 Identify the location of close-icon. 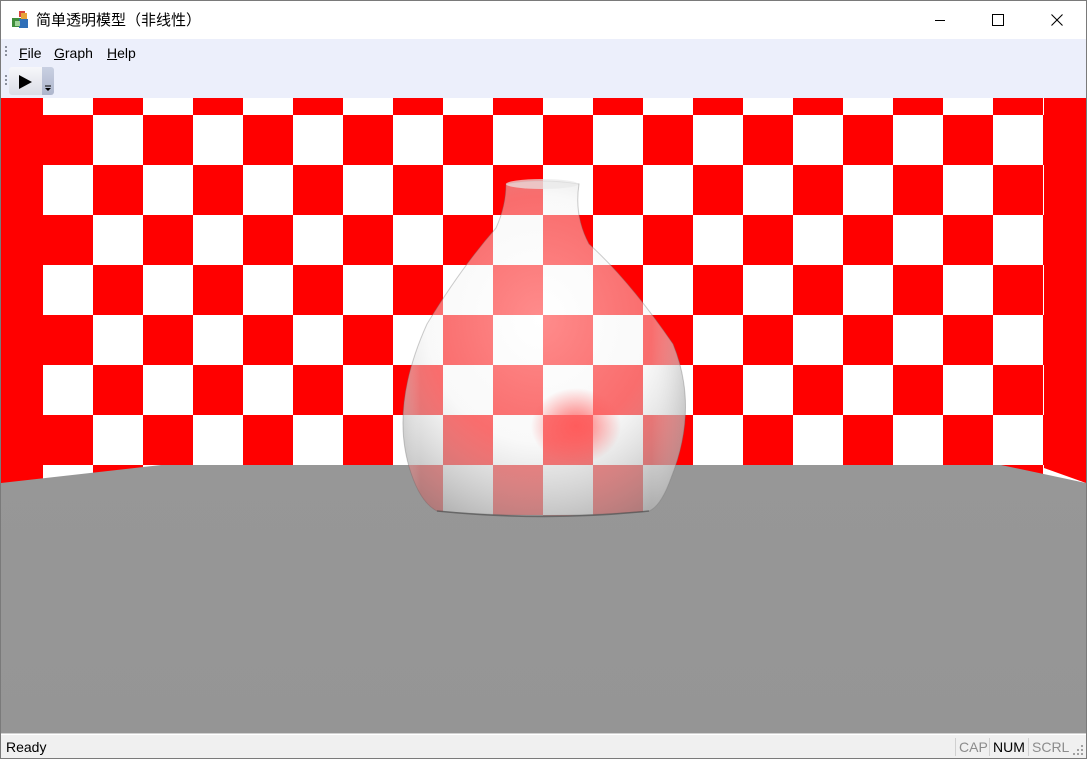
(1056, 20).